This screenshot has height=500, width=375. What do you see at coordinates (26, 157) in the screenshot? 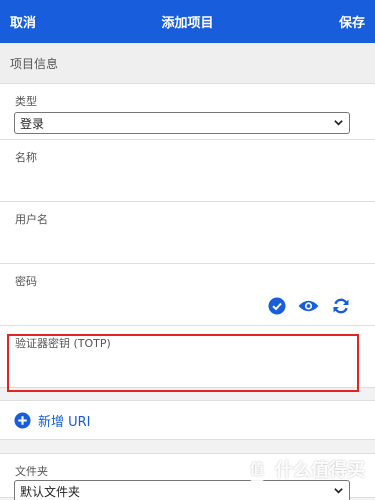
I see `name-label: 名称` at bounding box center [26, 157].